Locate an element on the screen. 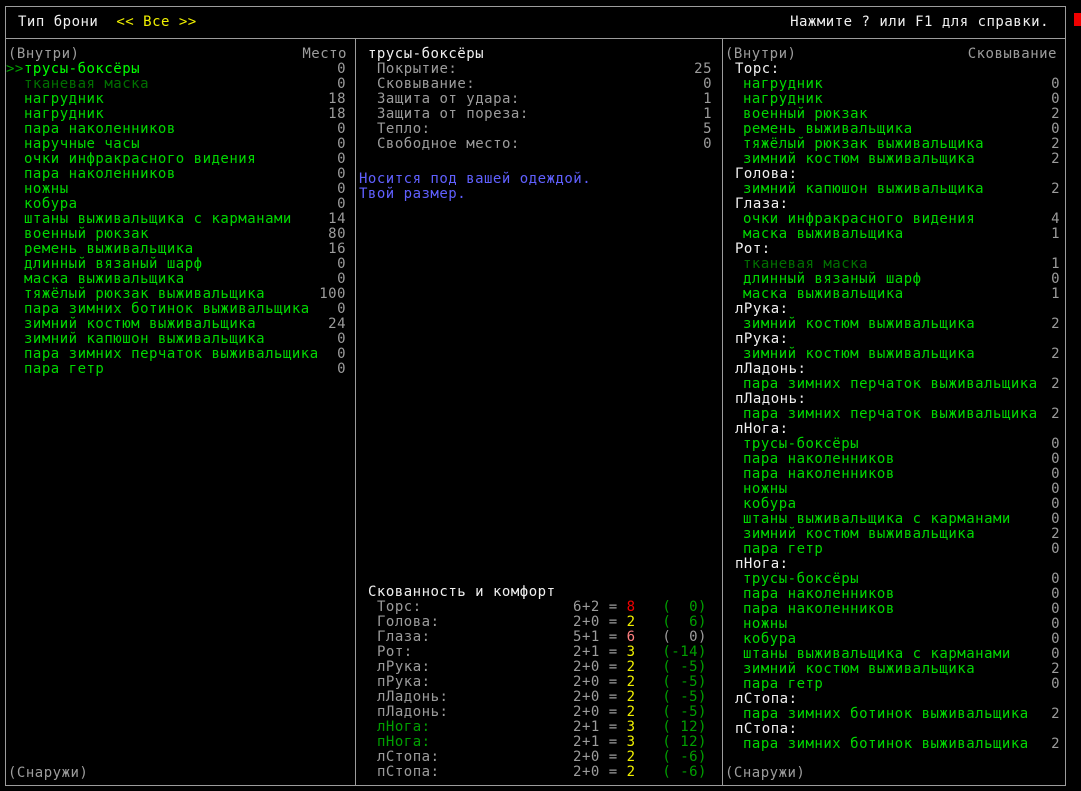  encumbrance-total: 8 is located at coordinates (631, 607).